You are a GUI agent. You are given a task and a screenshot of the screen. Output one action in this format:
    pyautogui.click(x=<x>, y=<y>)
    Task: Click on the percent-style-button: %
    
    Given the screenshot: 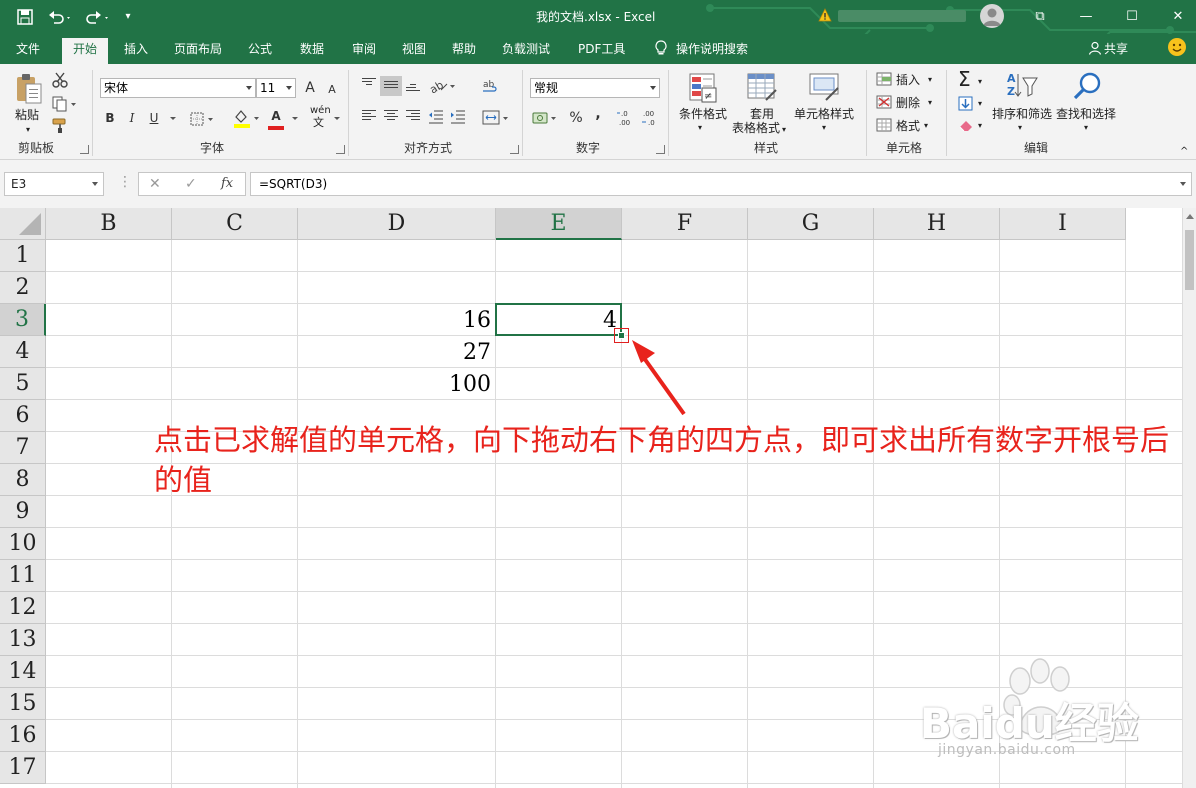 What is the action you would take?
    pyautogui.click(x=576, y=118)
    